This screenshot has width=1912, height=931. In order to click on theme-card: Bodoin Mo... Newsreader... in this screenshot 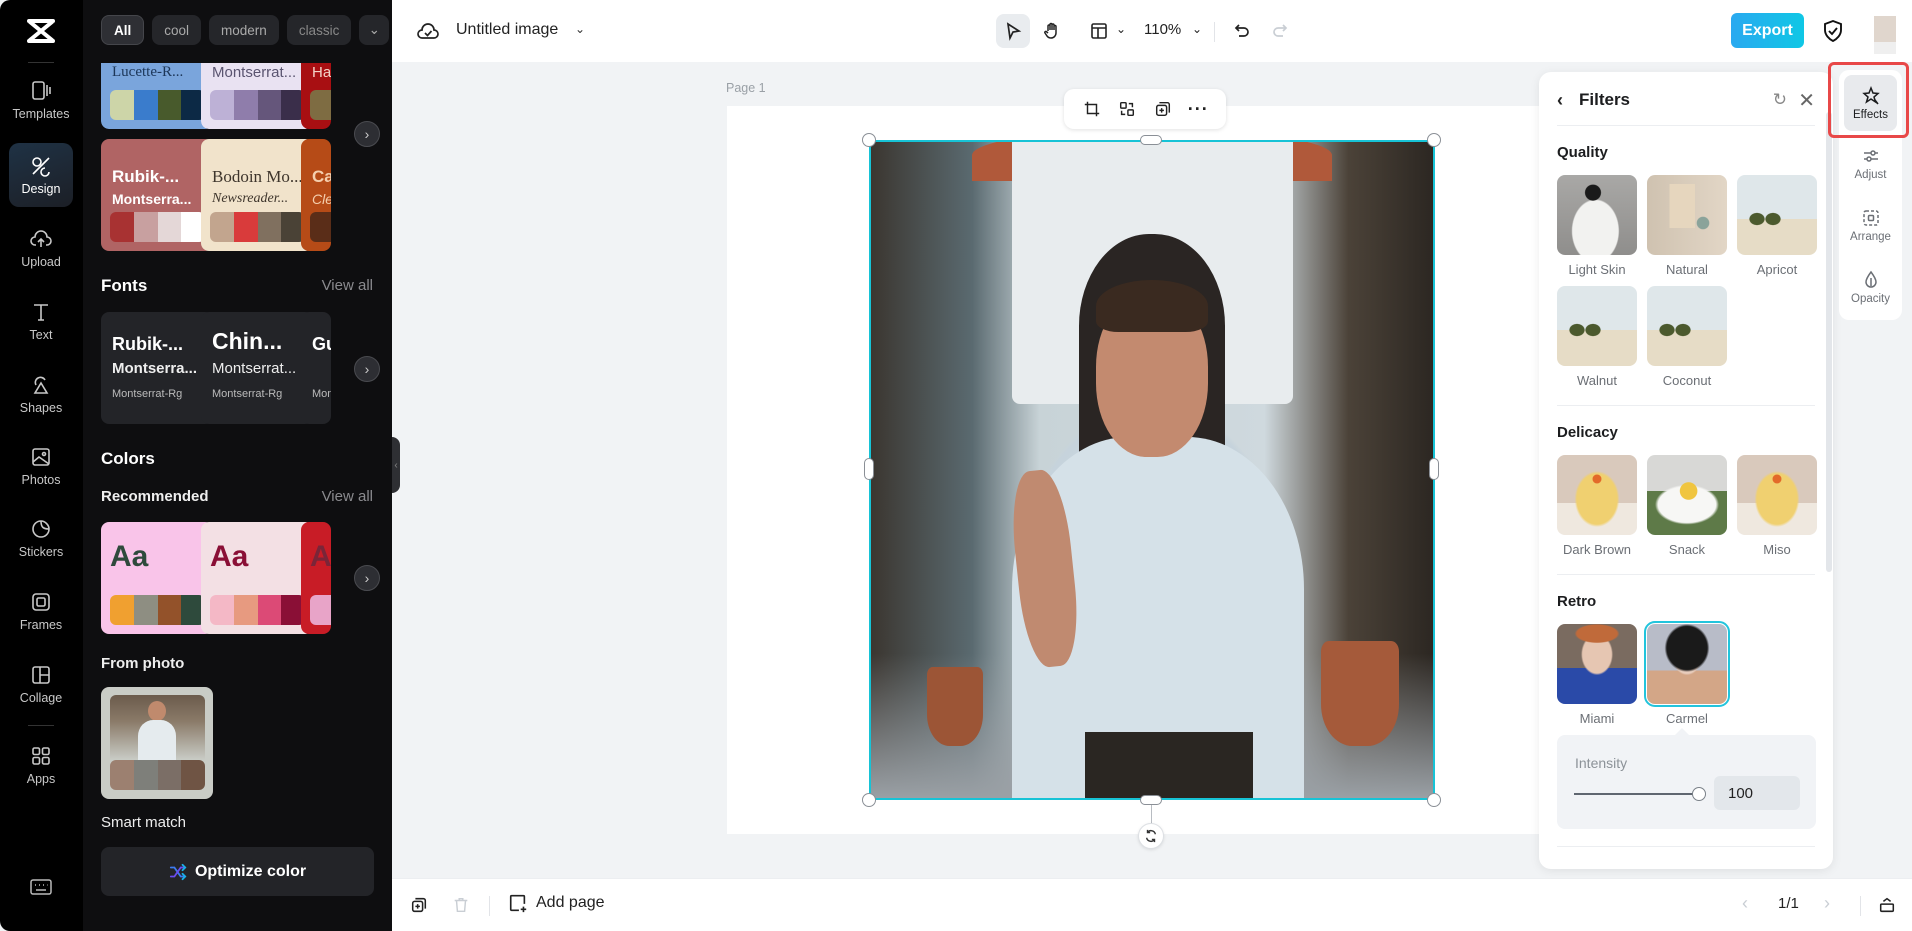, I will do `click(257, 195)`.